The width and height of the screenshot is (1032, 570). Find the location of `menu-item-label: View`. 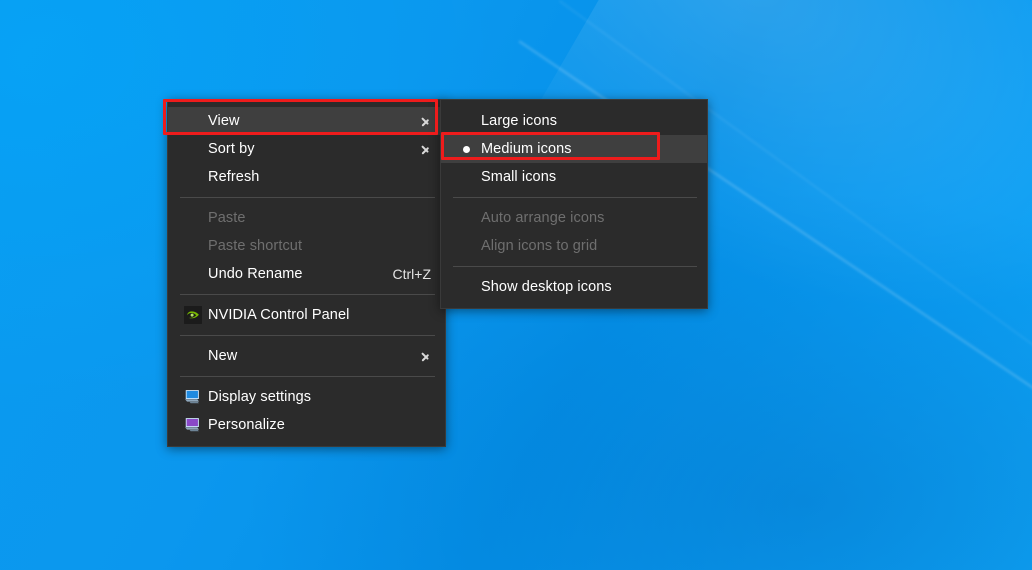

menu-item-label: View is located at coordinates (224, 120).